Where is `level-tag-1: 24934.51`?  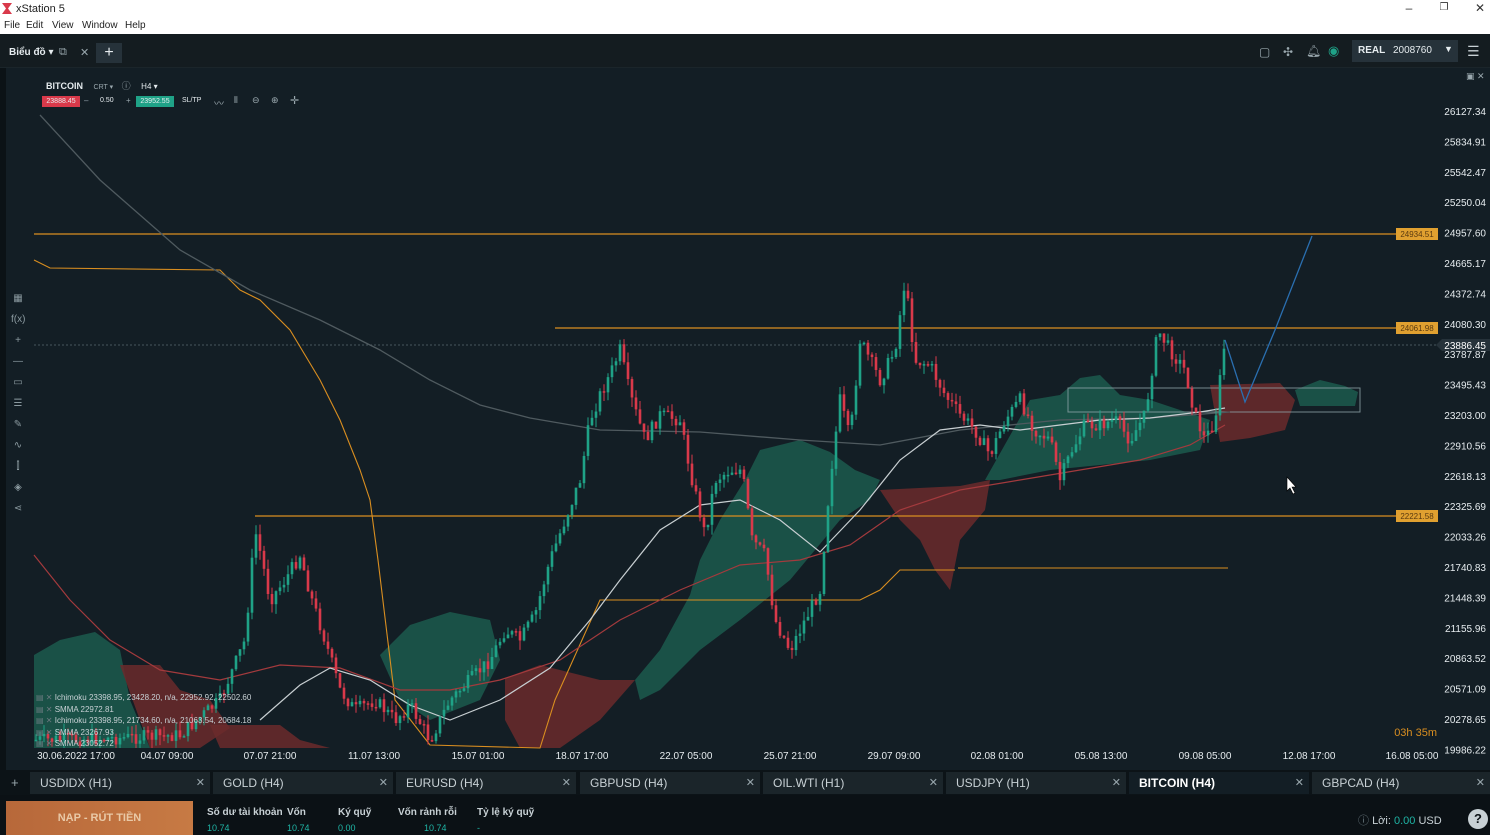 level-tag-1: 24934.51 is located at coordinates (1417, 234).